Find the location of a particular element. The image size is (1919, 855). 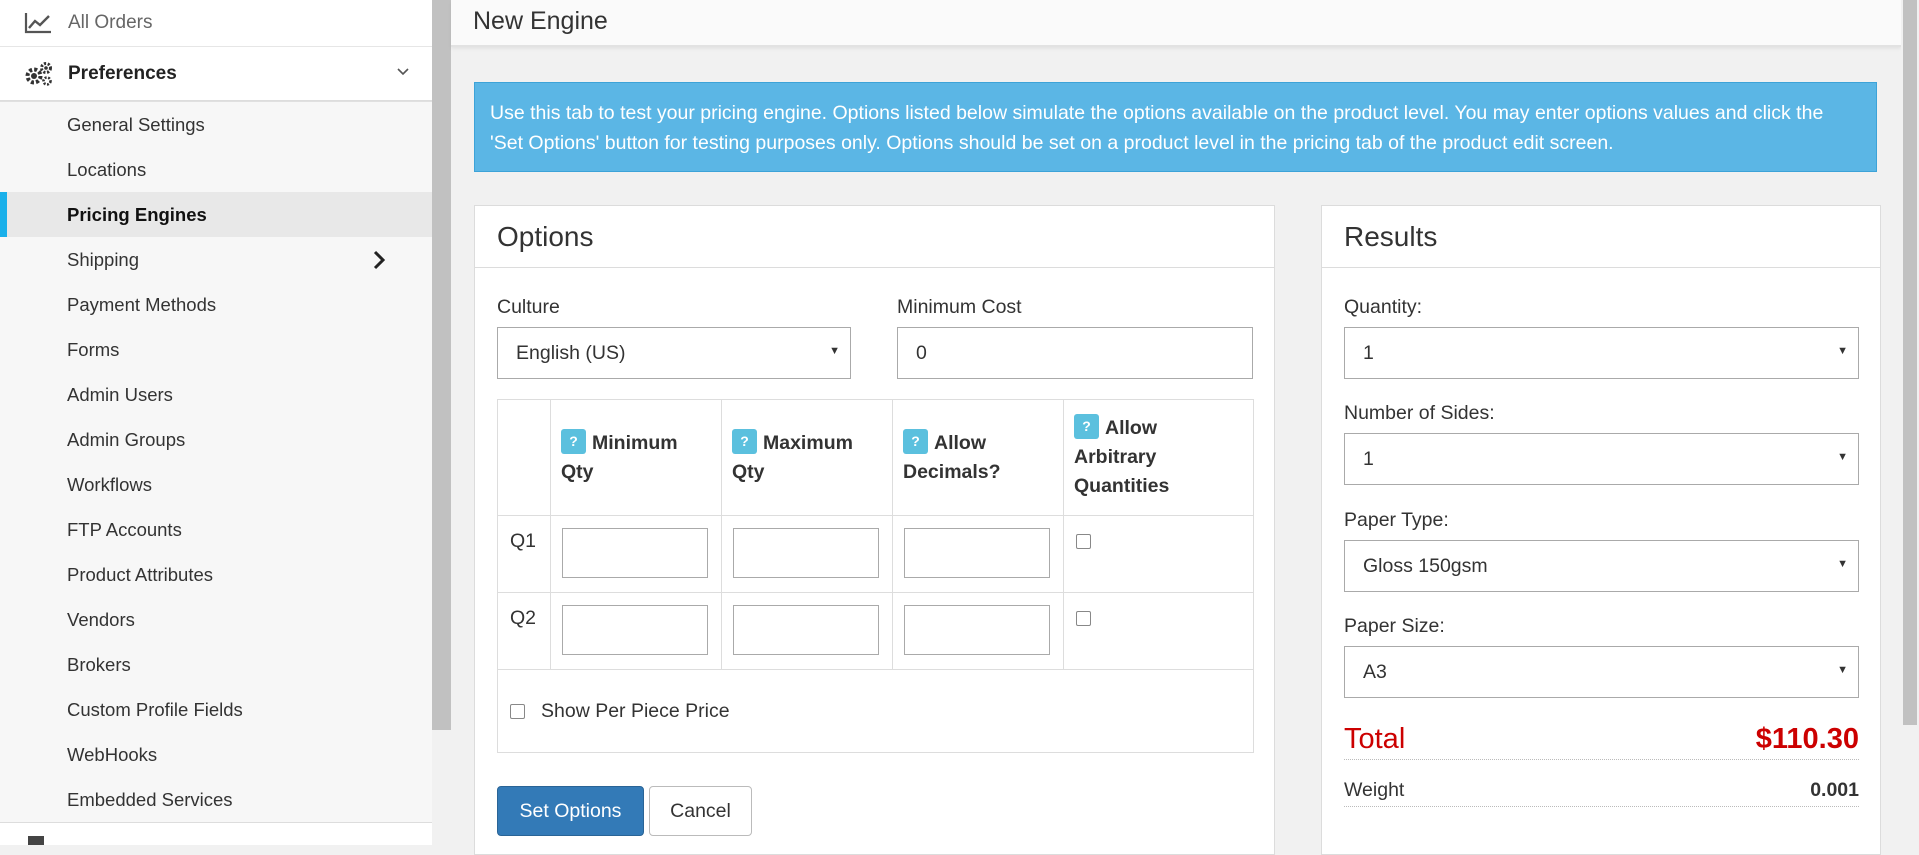

cancel-button: Cancel is located at coordinates (700, 811).